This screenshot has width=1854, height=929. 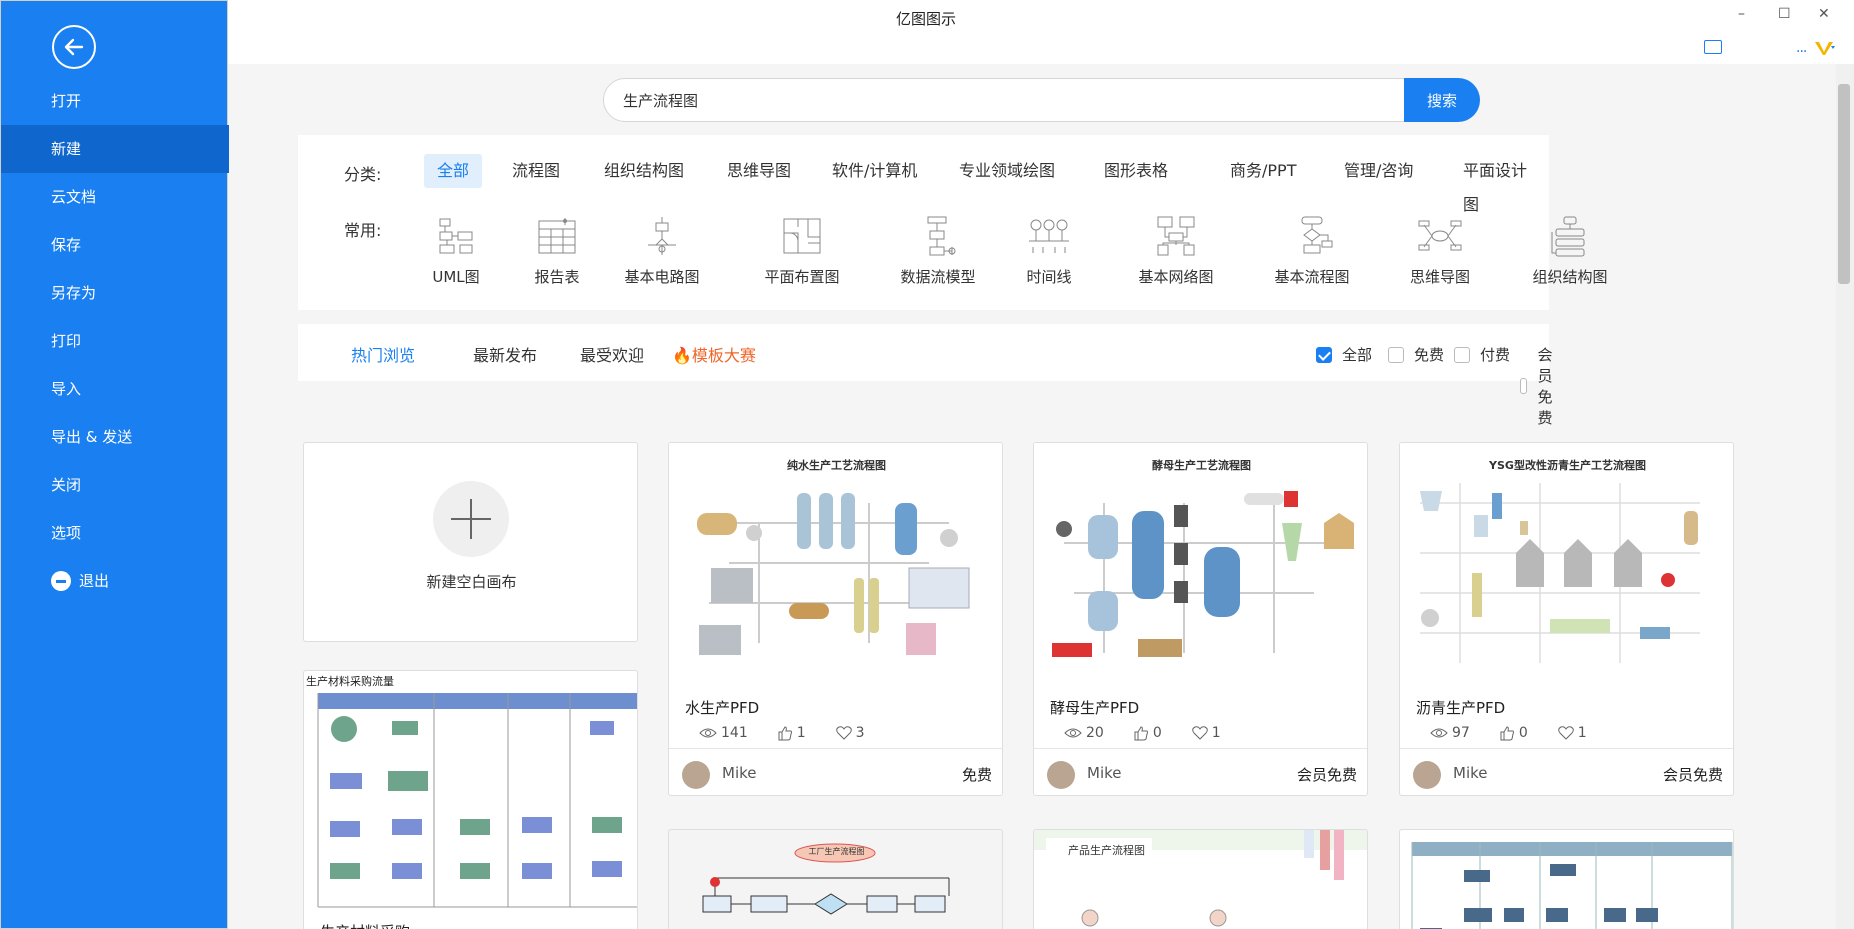 What do you see at coordinates (1784, 14) in the screenshot?
I see `maximize-button: ☐` at bounding box center [1784, 14].